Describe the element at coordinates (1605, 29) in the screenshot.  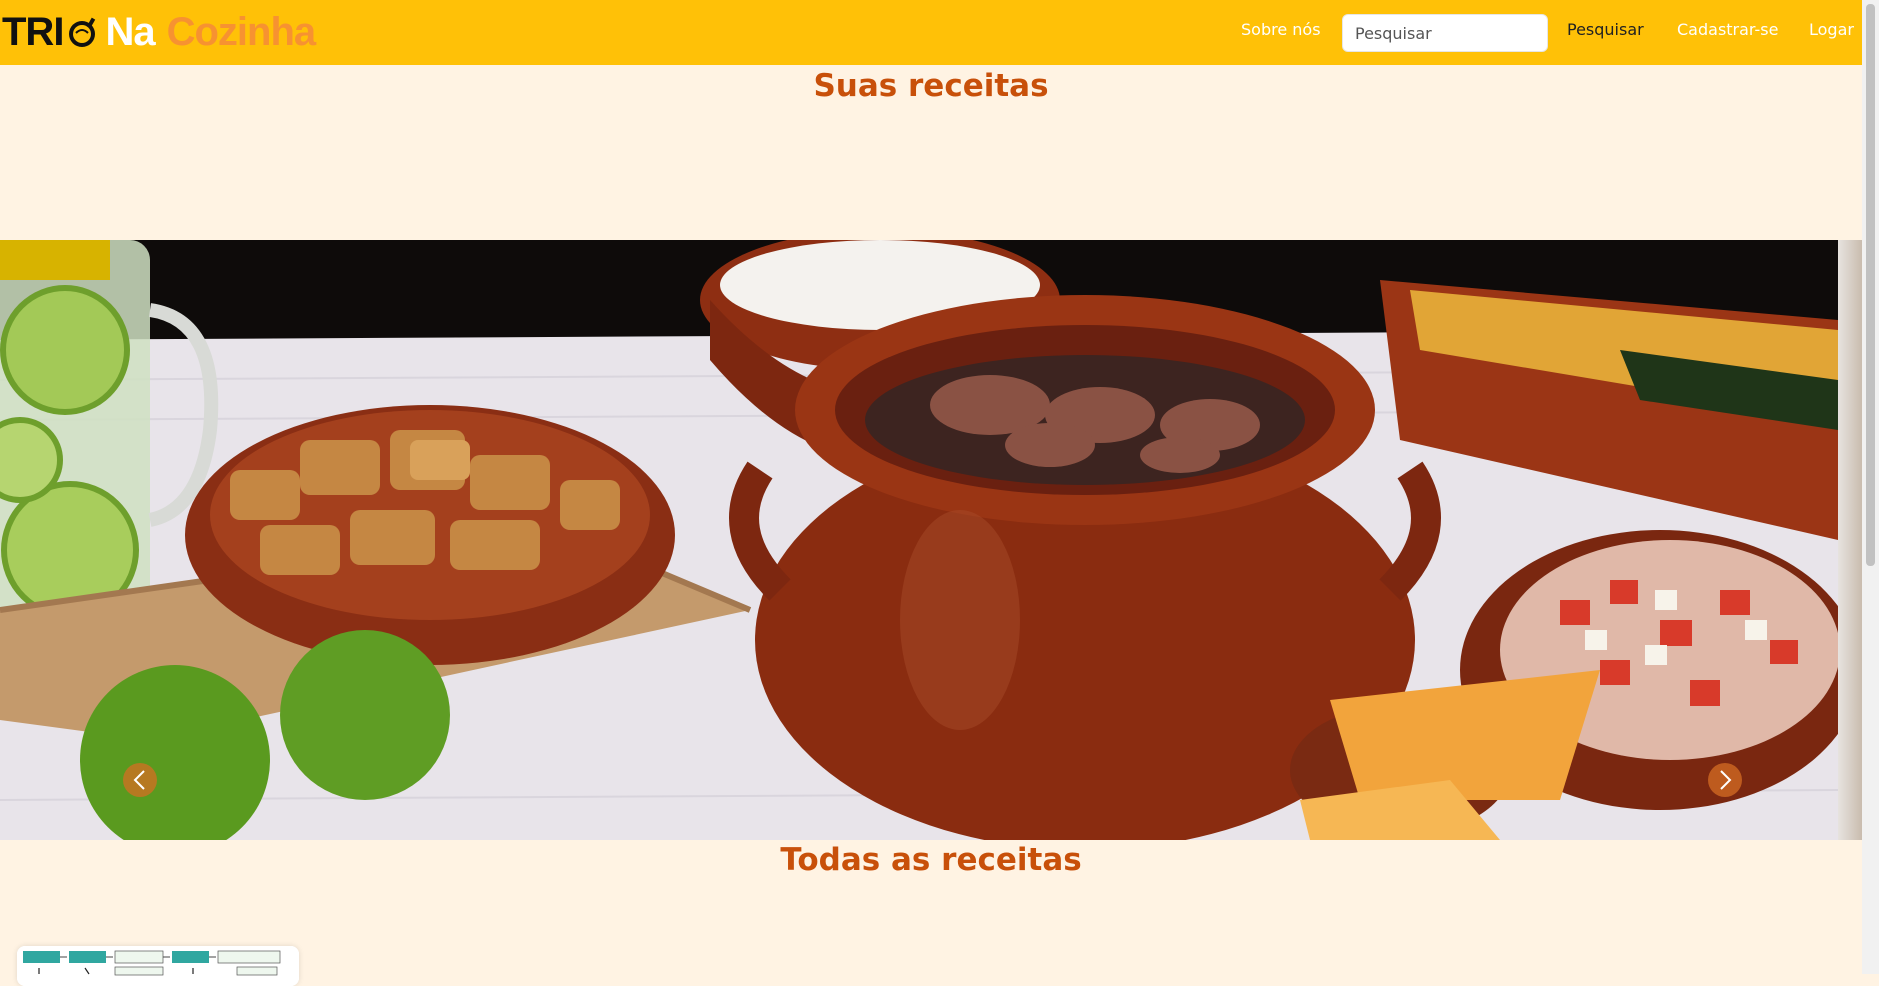
I see `search-button: Pesquisar` at that location.